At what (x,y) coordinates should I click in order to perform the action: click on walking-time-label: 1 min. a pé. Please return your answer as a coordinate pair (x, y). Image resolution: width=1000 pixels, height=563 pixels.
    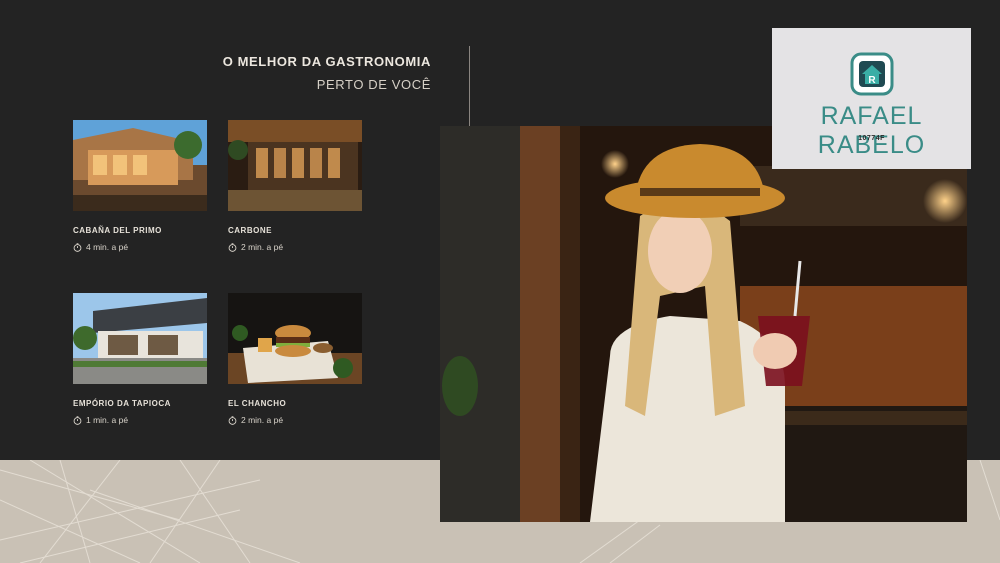
    Looking at the image, I should click on (107, 420).